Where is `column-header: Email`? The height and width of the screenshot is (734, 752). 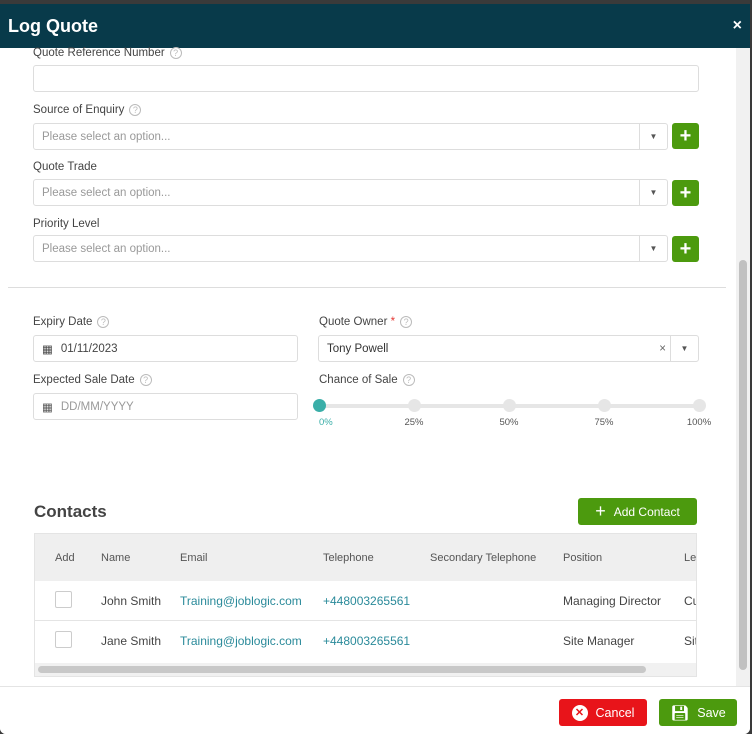 column-header: Email is located at coordinates (194, 557).